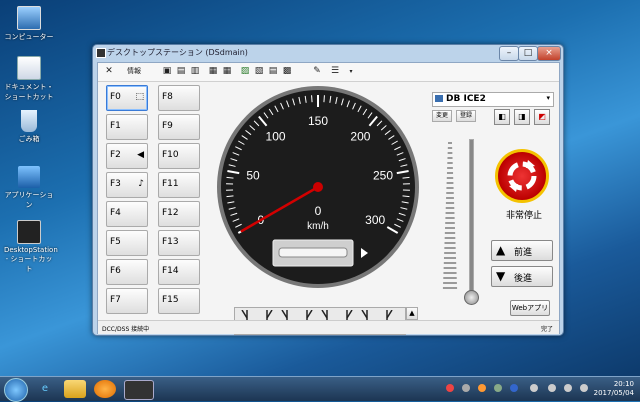 The image size is (640, 402). Describe the element at coordinates (317, 71) in the screenshot. I see `tool-icon: ✎` at that location.